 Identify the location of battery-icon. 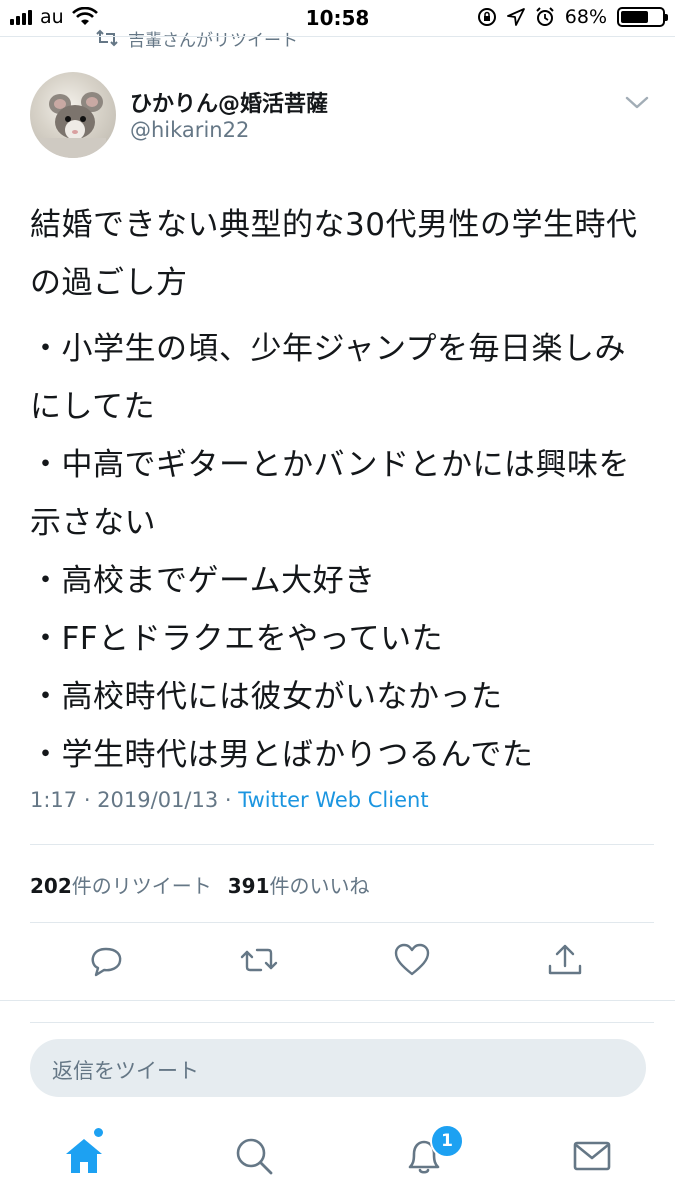
(642, 17).